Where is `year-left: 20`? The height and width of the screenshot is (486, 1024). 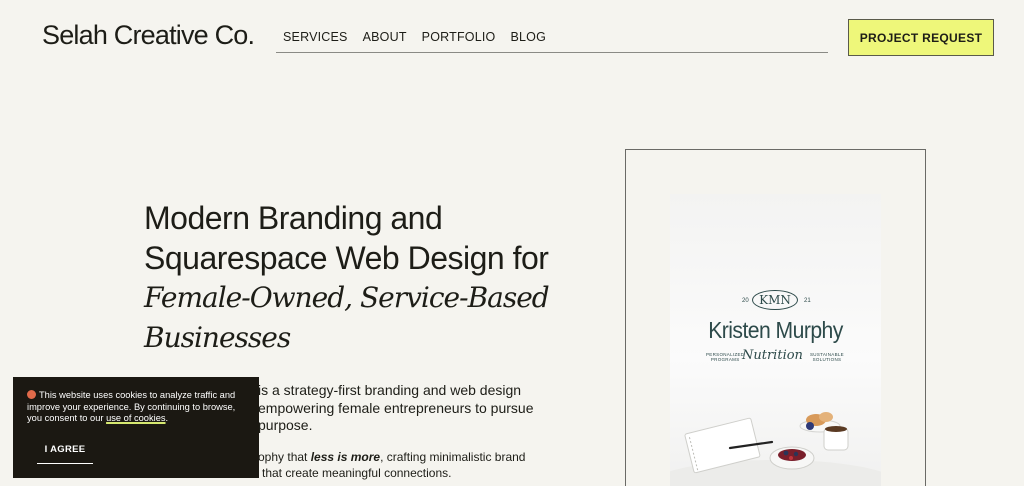
year-left: 20 is located at coordinates (745, 301).